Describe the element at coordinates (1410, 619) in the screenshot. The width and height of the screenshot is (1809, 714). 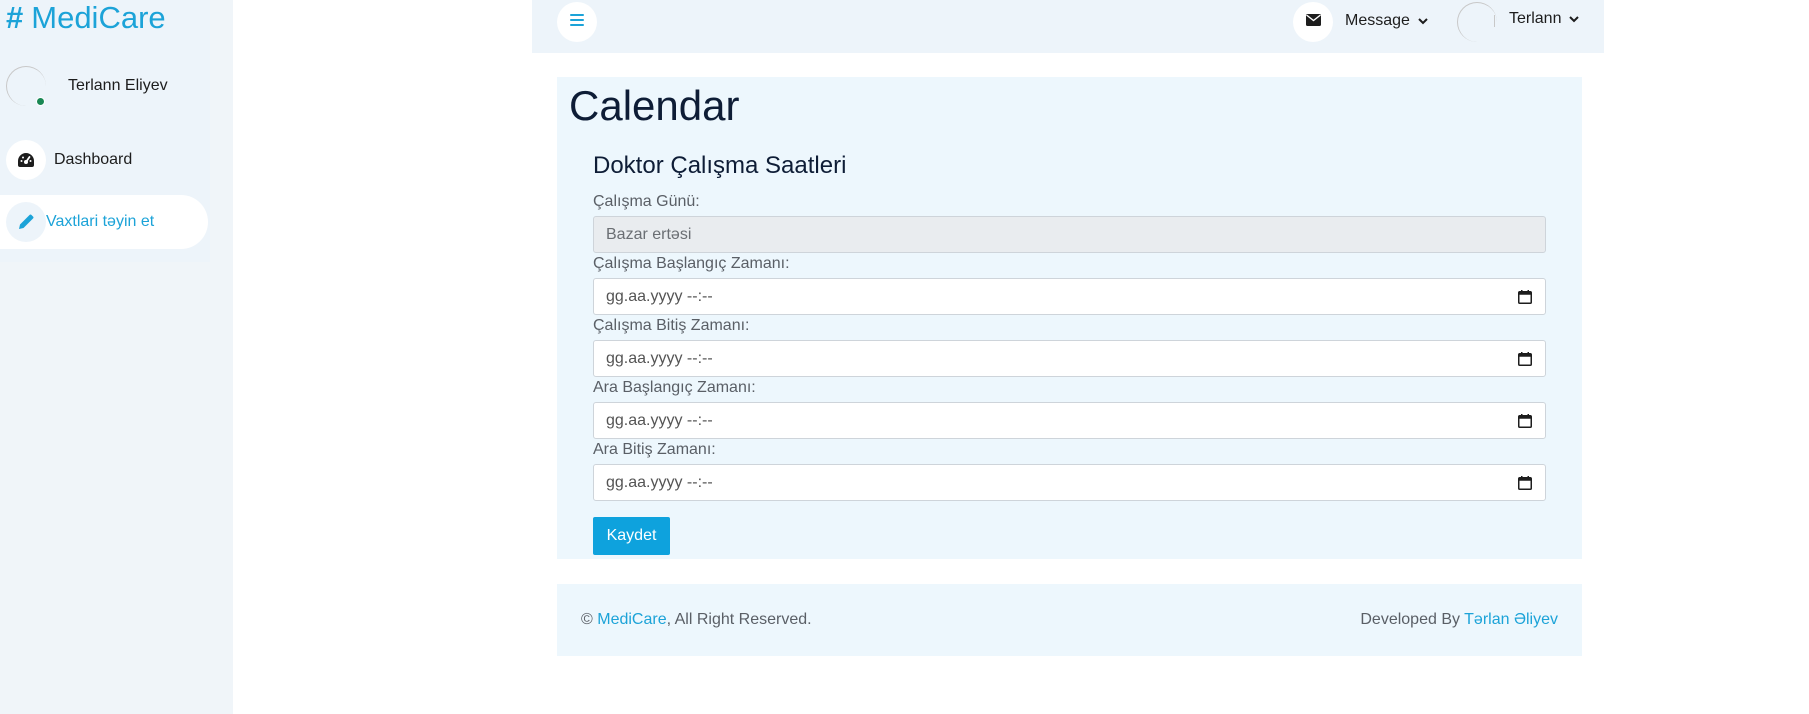
I see `developed-by-text: Developed By` at that location.